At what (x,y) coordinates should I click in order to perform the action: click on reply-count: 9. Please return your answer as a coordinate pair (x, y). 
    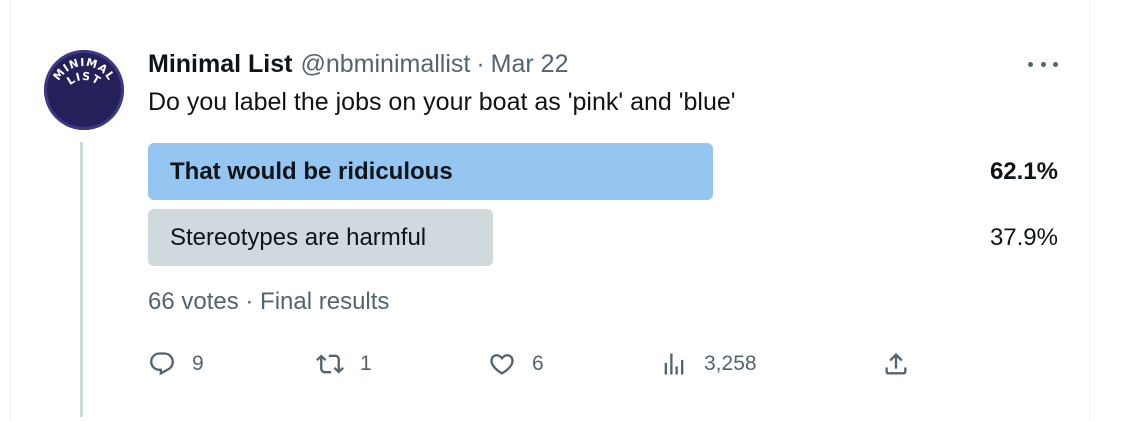
    Looking at the image, I should click on (198, 363).